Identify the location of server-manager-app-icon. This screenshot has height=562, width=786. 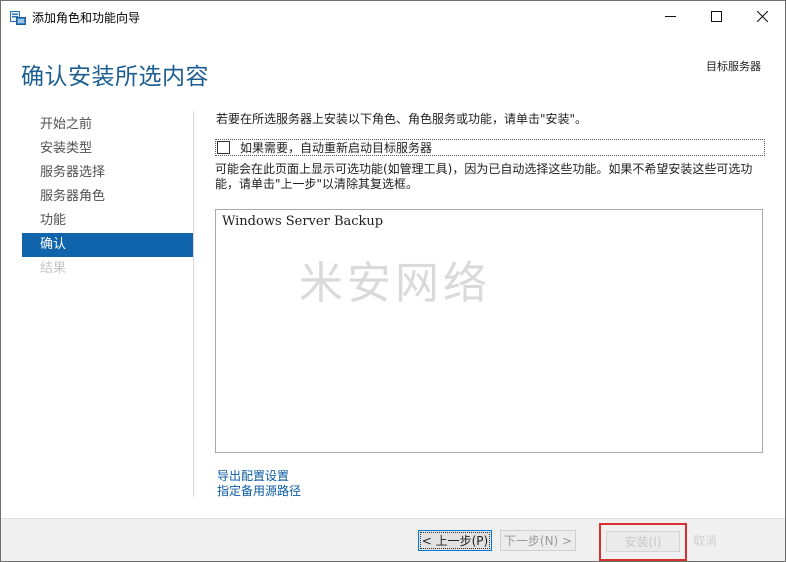
(18, 17).